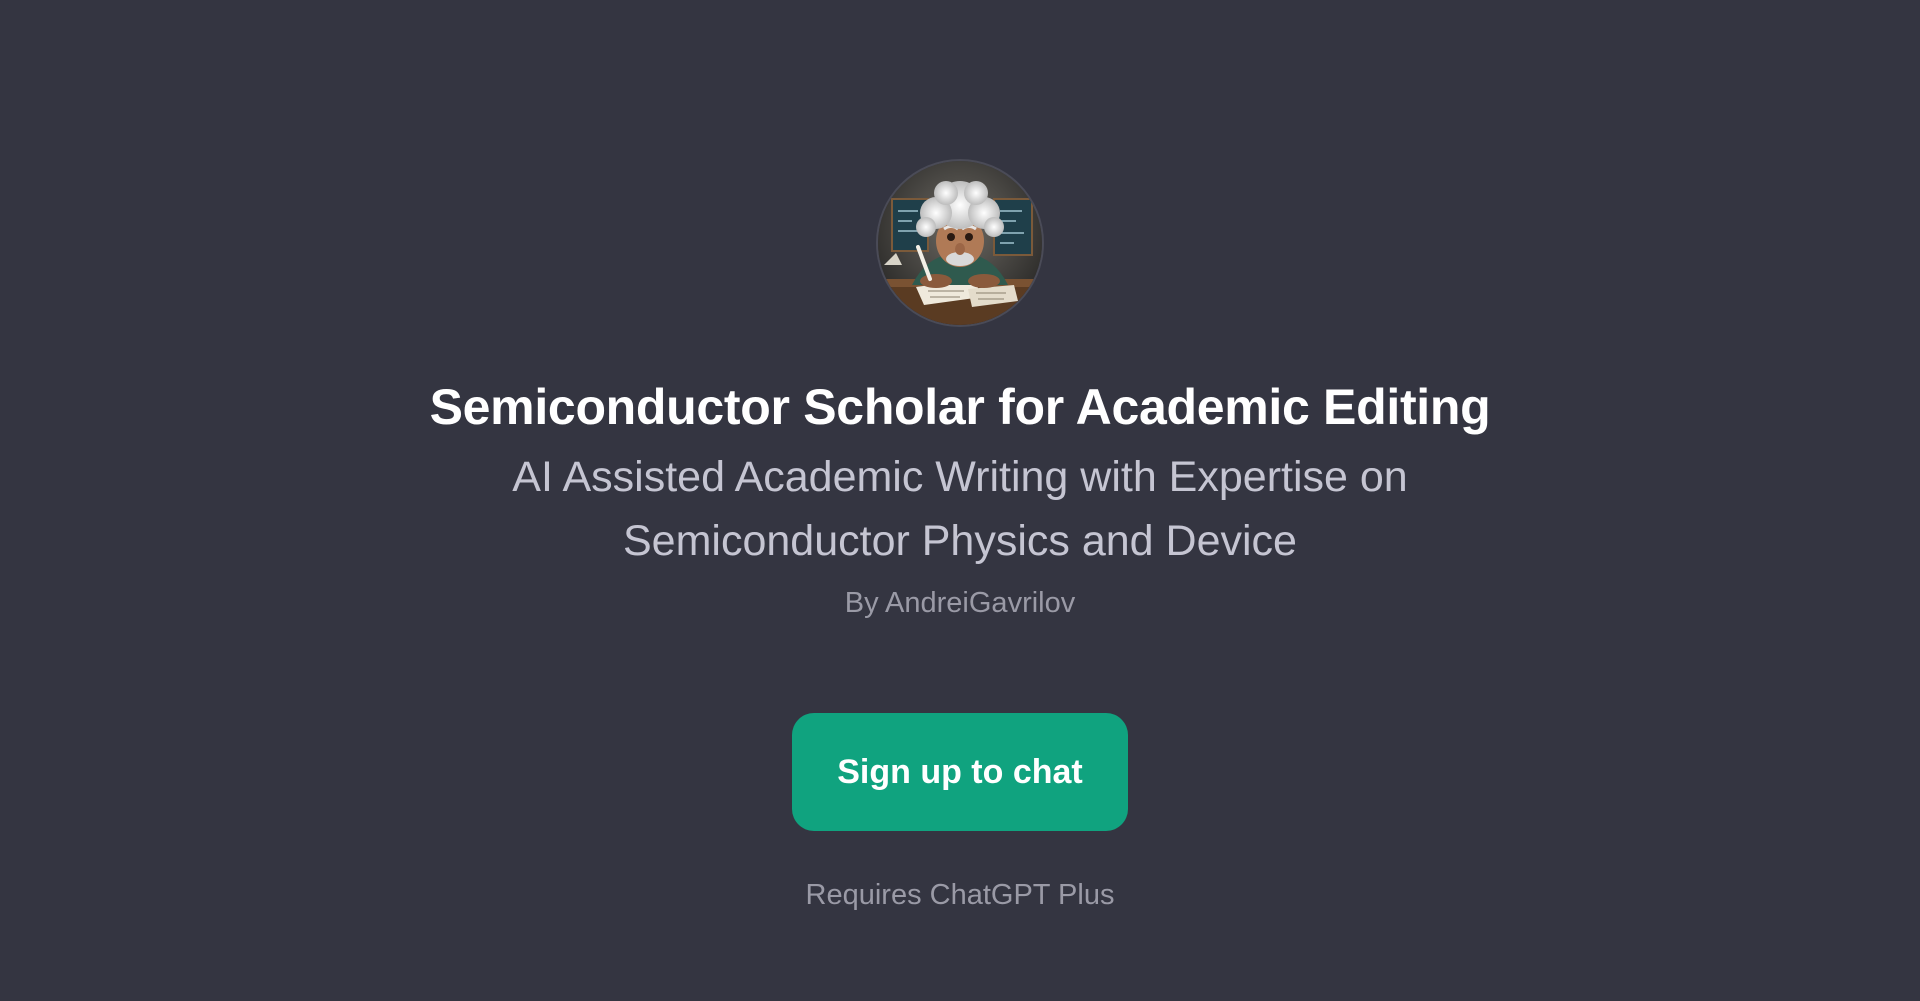  What do you see at coordinates (960, 772) in the screenshot?
I see `sign-up-to-chat-button: Sign up to chat` at bounding box center [960, 772].